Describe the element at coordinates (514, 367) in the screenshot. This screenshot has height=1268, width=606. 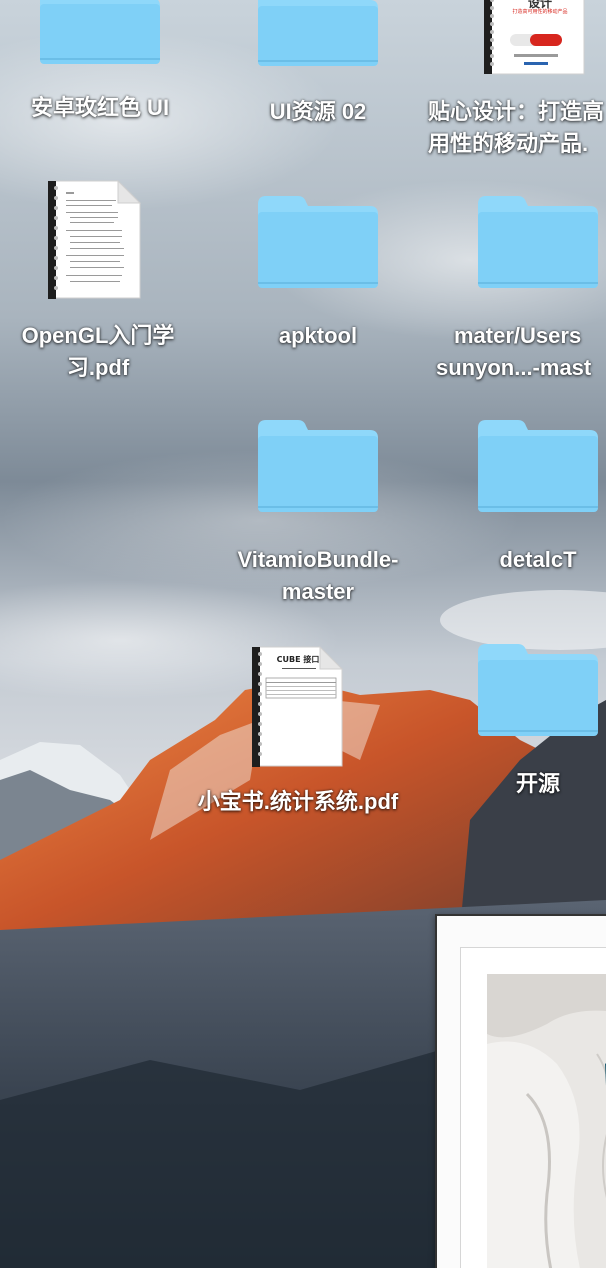
I see `desktop-item-label-line2: sunyon...-mast` at that location.